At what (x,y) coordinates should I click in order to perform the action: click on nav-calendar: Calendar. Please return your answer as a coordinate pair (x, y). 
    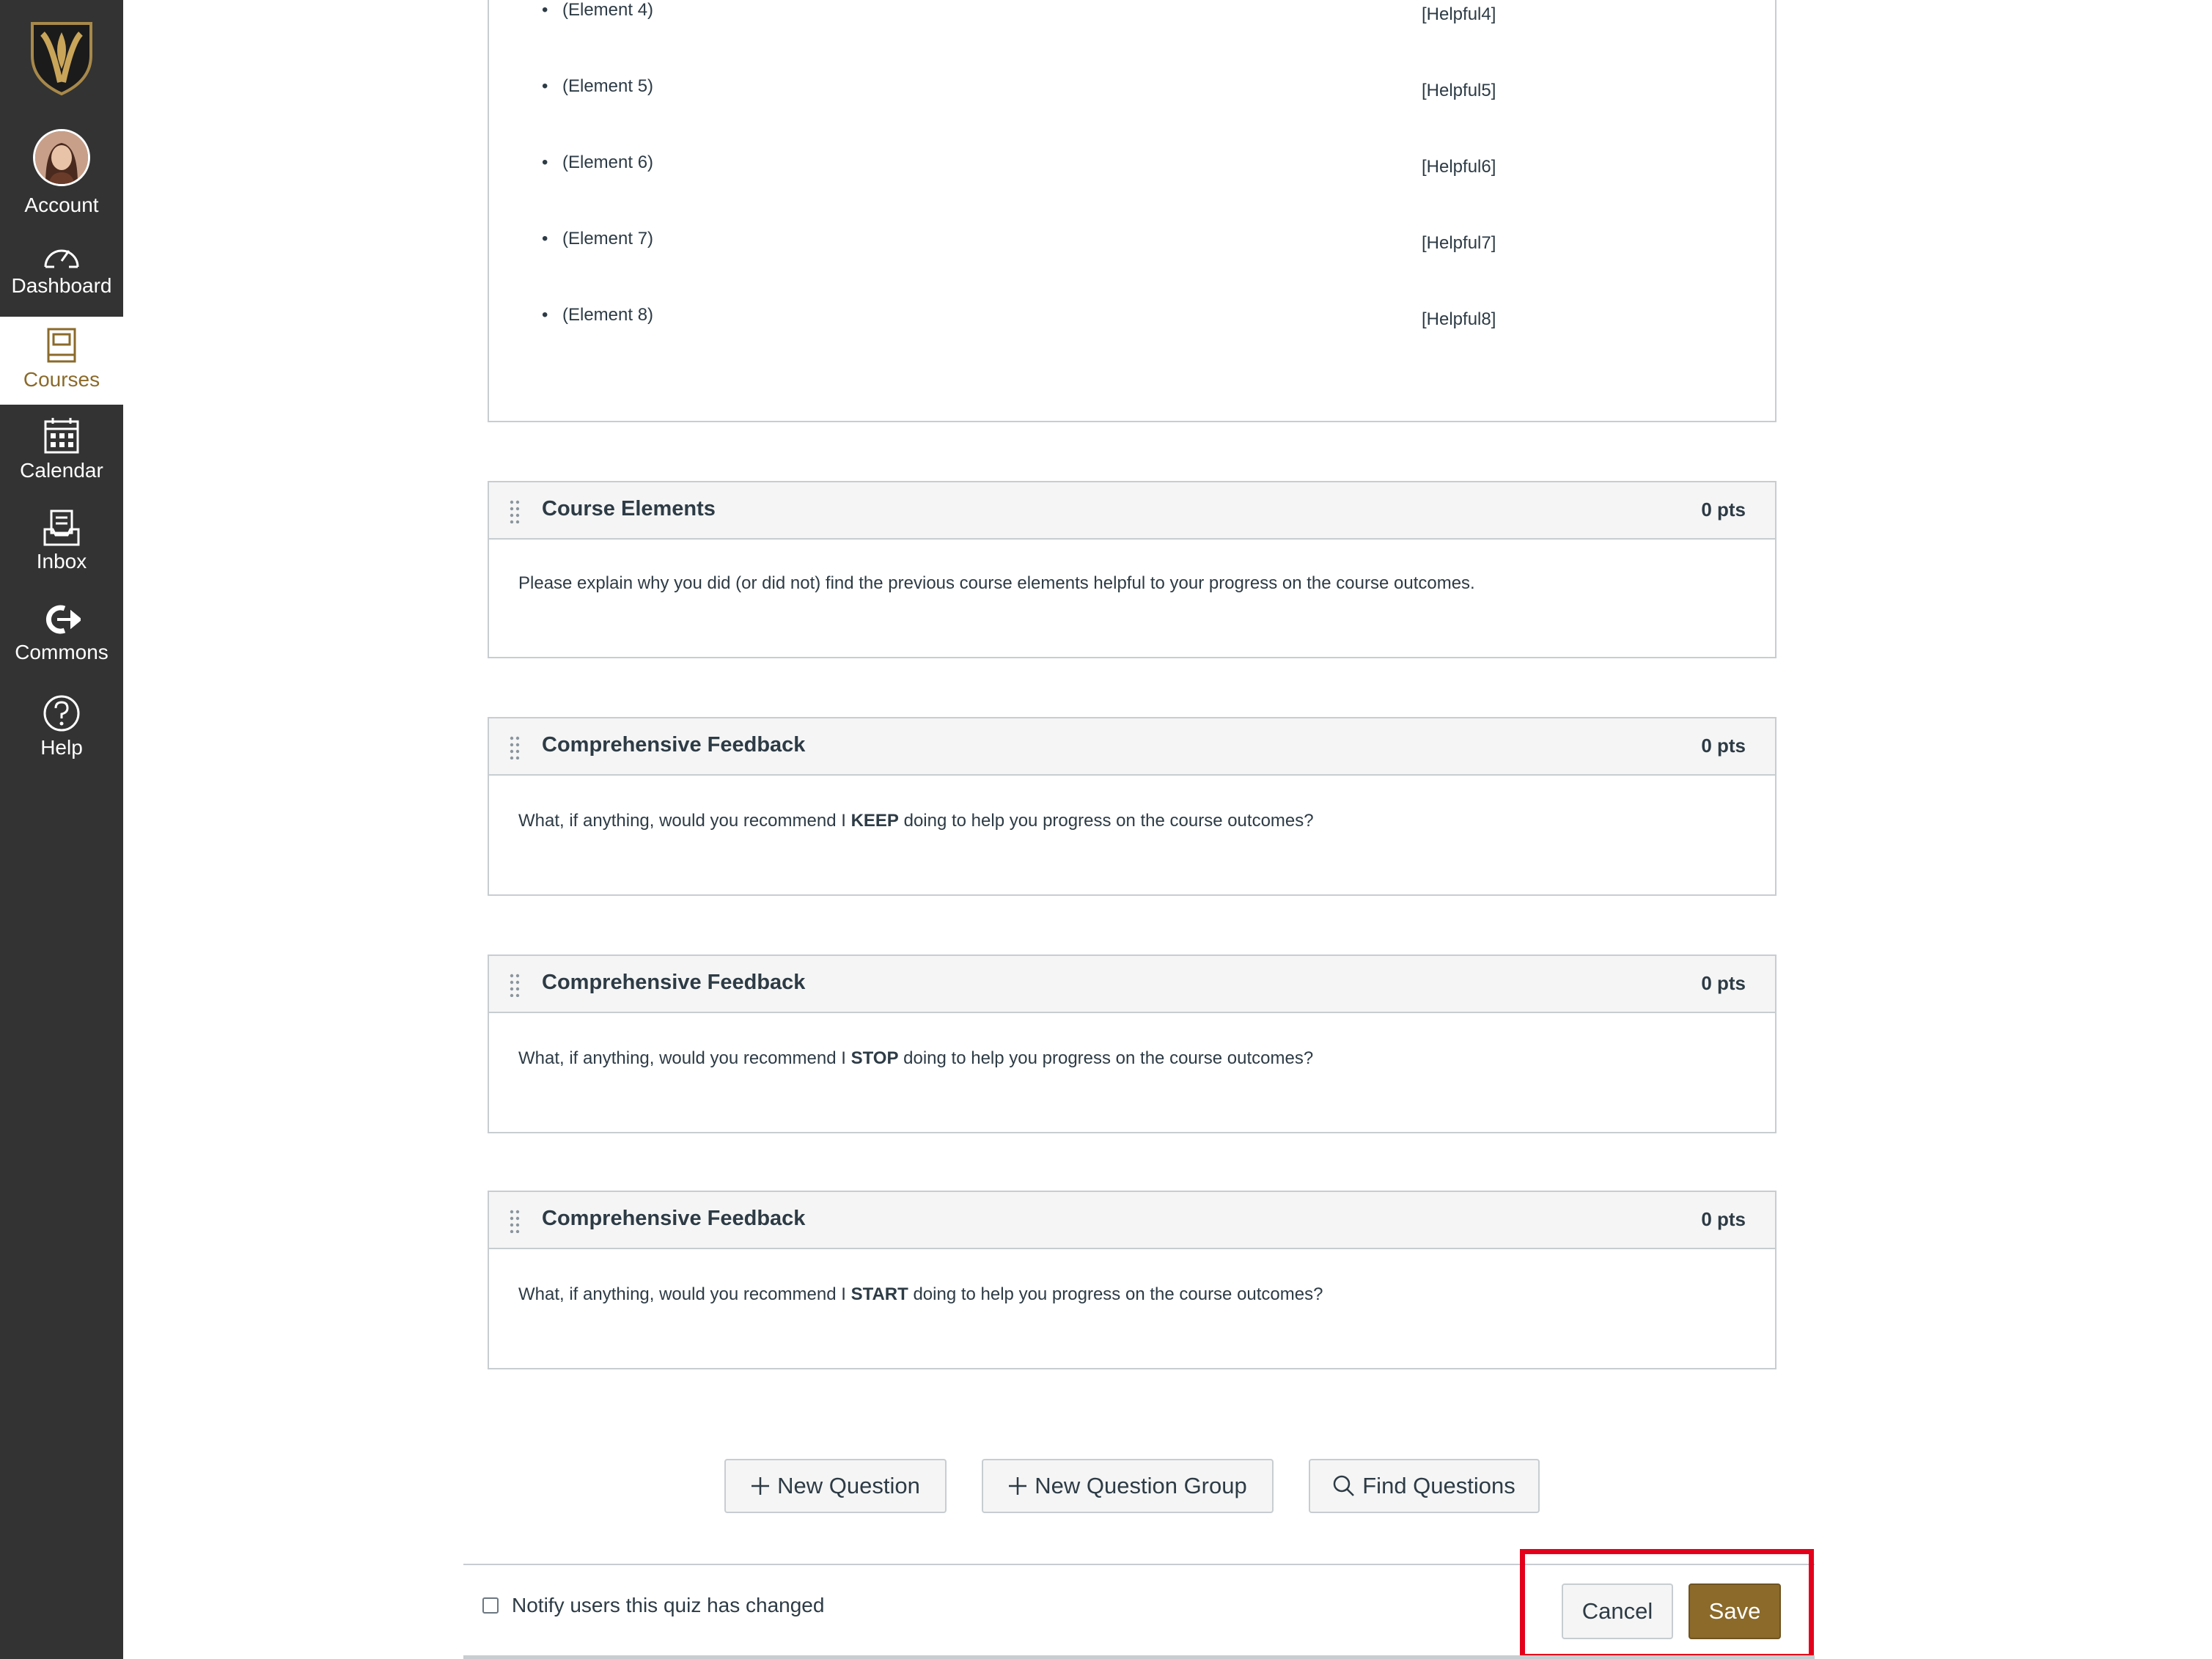
    Looking at the image, I should click on (62, 449).